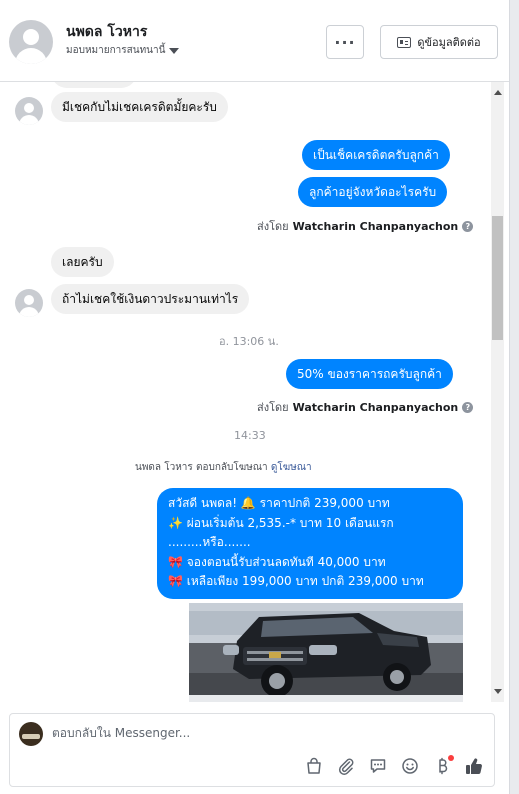 The image size is (519, 794). I want to click on more-icon: ···, so click(345, 42).